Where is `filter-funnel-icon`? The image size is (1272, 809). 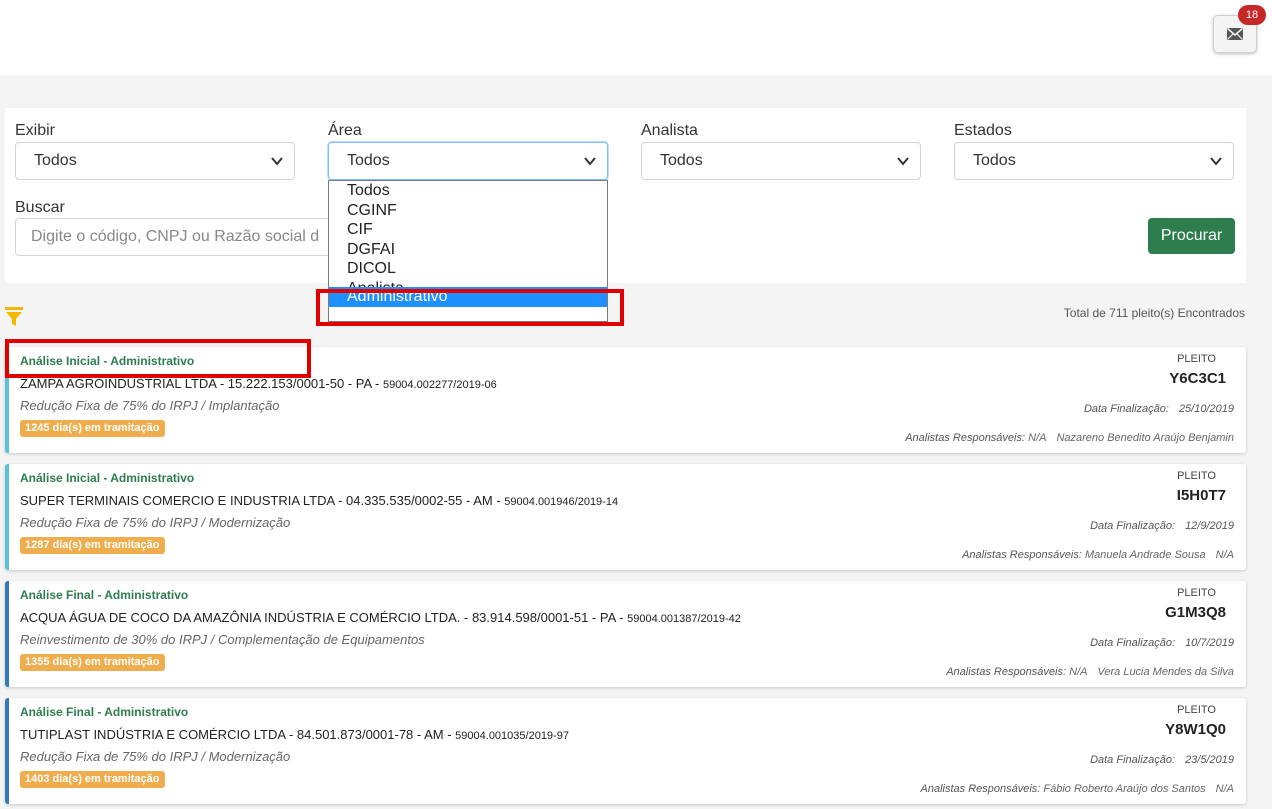
filter-funnel-icon is located at coordinates (14, 316).